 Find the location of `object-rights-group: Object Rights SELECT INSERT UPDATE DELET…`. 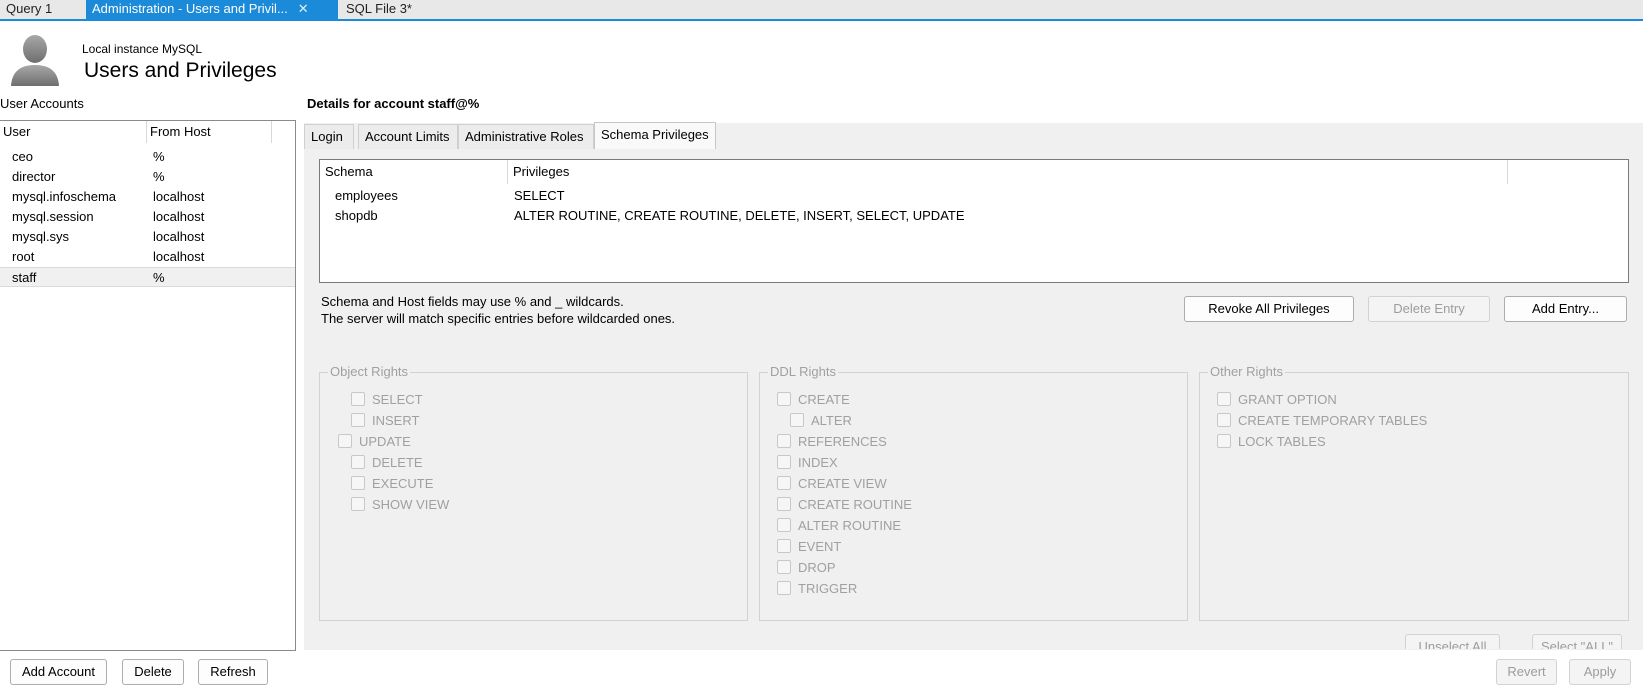

object-rights-group: Object Rights SELECT INSERT UPDATE DELET… is located at coordinates (533, 492).